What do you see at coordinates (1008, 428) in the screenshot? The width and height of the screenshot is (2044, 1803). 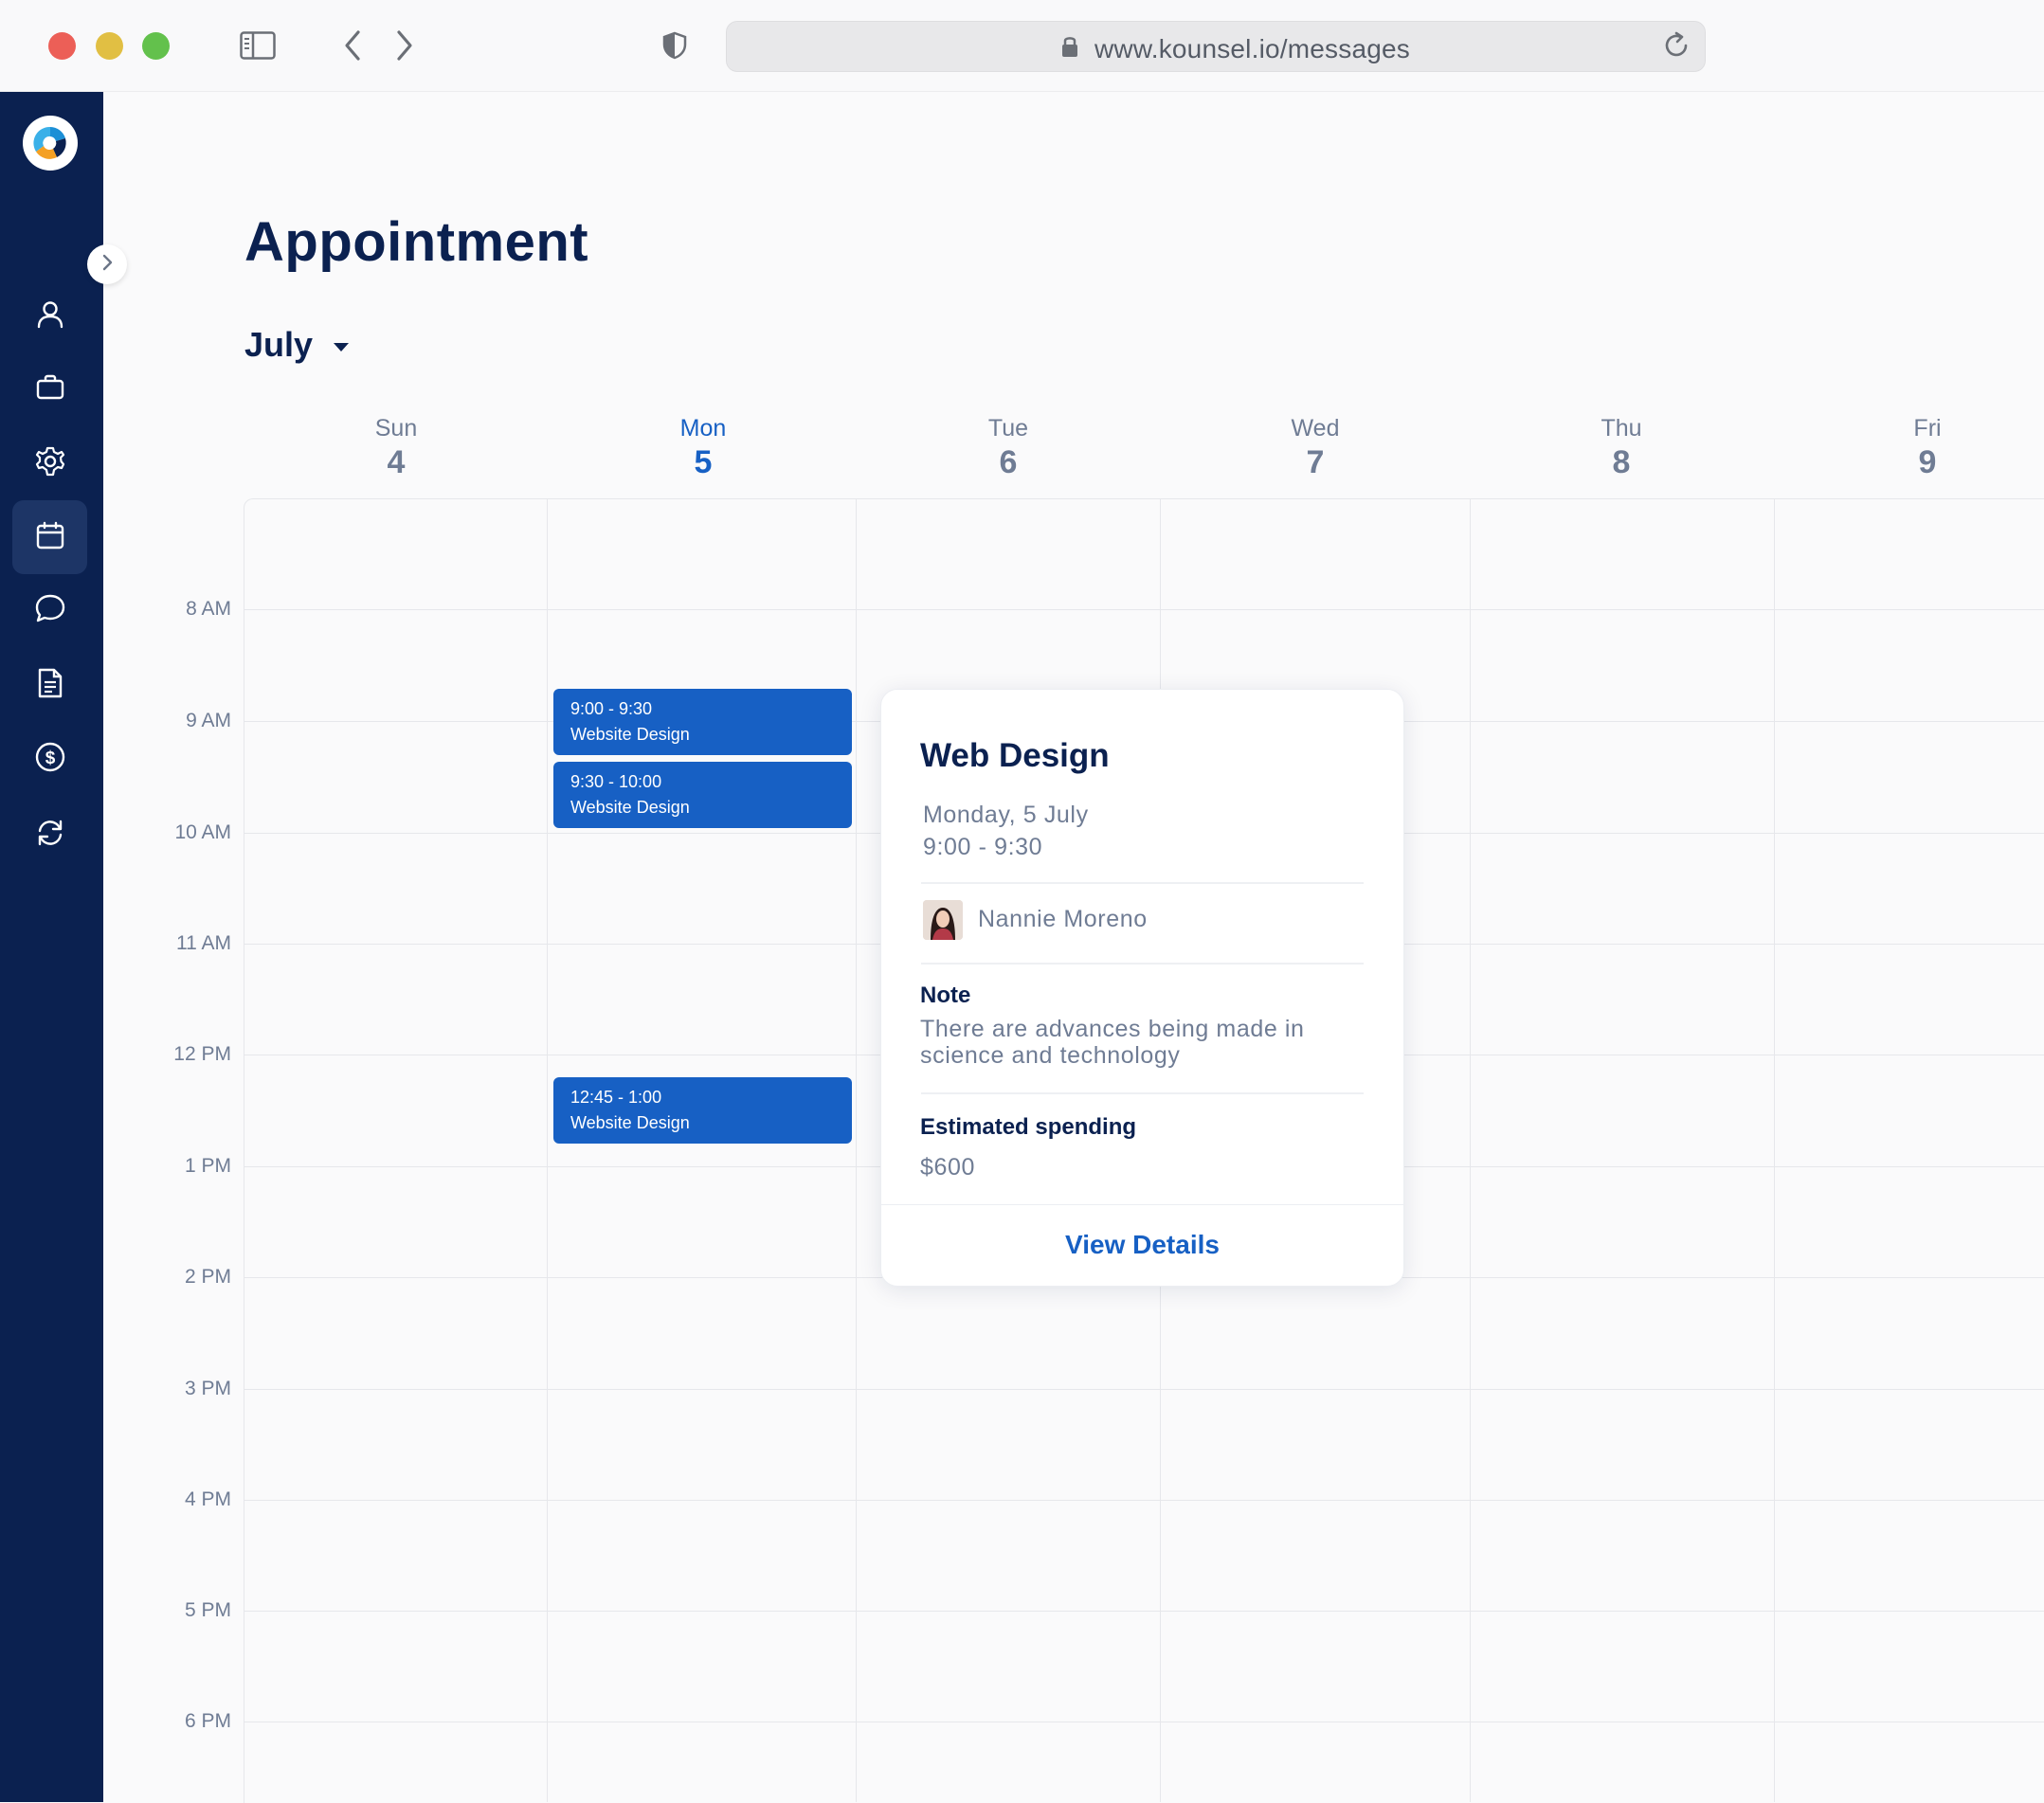 I see `day-name: Tue` at bounding box center [1008, 428].